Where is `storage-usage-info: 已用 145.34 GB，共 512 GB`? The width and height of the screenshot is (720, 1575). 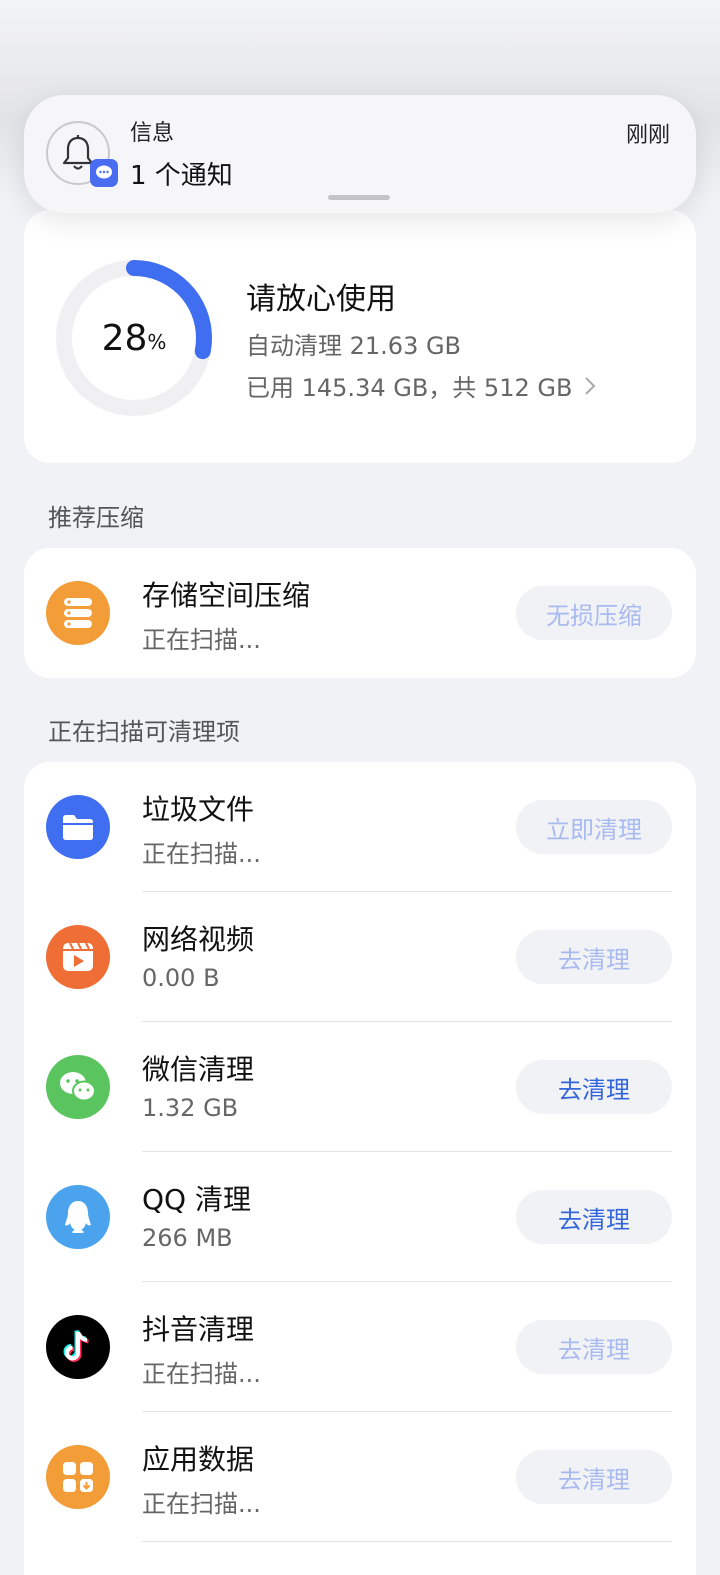 storage-usage-info: 已用 145.34 GB，共 512 GB is located at coordinates (421, 385).